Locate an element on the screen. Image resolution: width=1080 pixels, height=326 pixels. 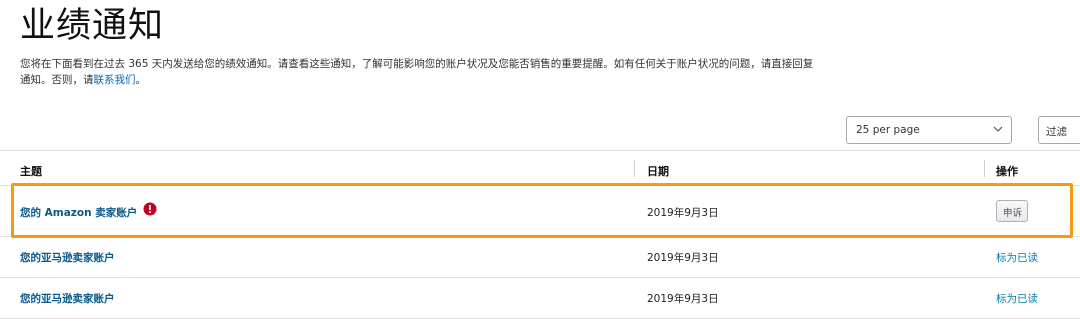
filter-label: 过滤 is located at coordinates (1056, 132).